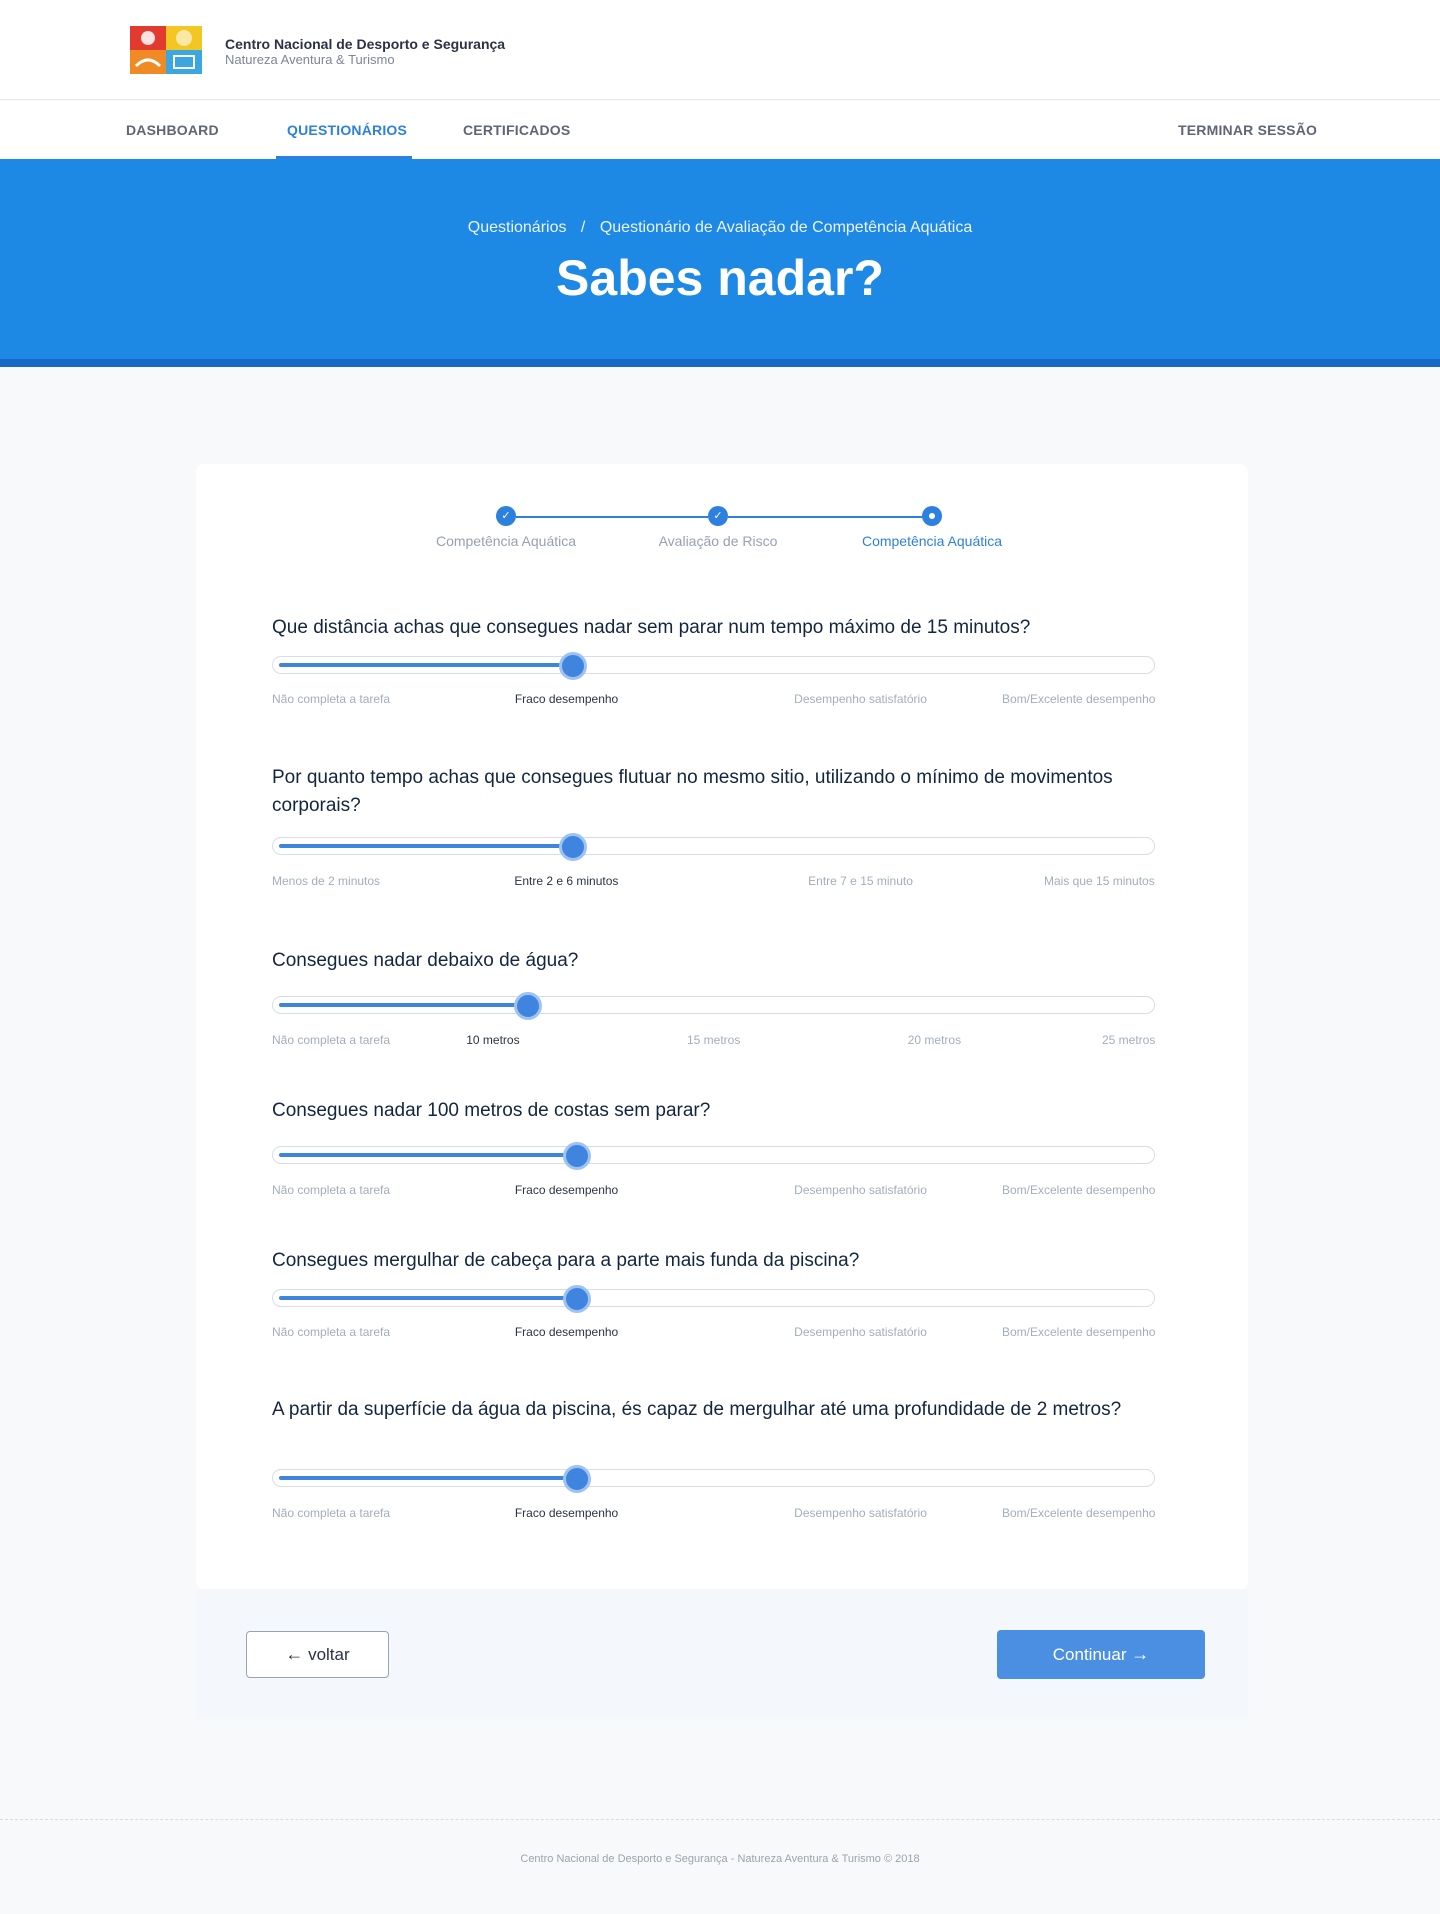  I want to click on arrow-right-icon: →, so click(1140, 1654).